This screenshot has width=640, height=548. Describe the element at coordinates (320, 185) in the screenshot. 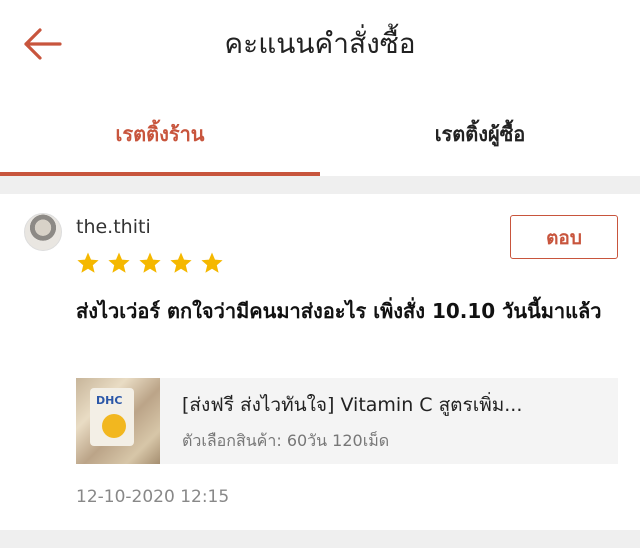

I see `section-divider` at that location.